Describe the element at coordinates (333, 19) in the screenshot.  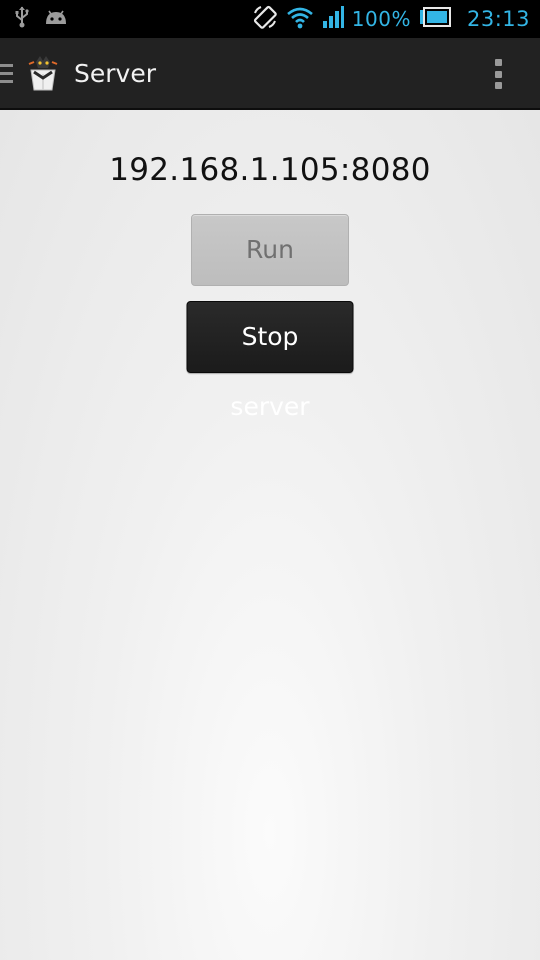
I see `signal-icon` at that location.